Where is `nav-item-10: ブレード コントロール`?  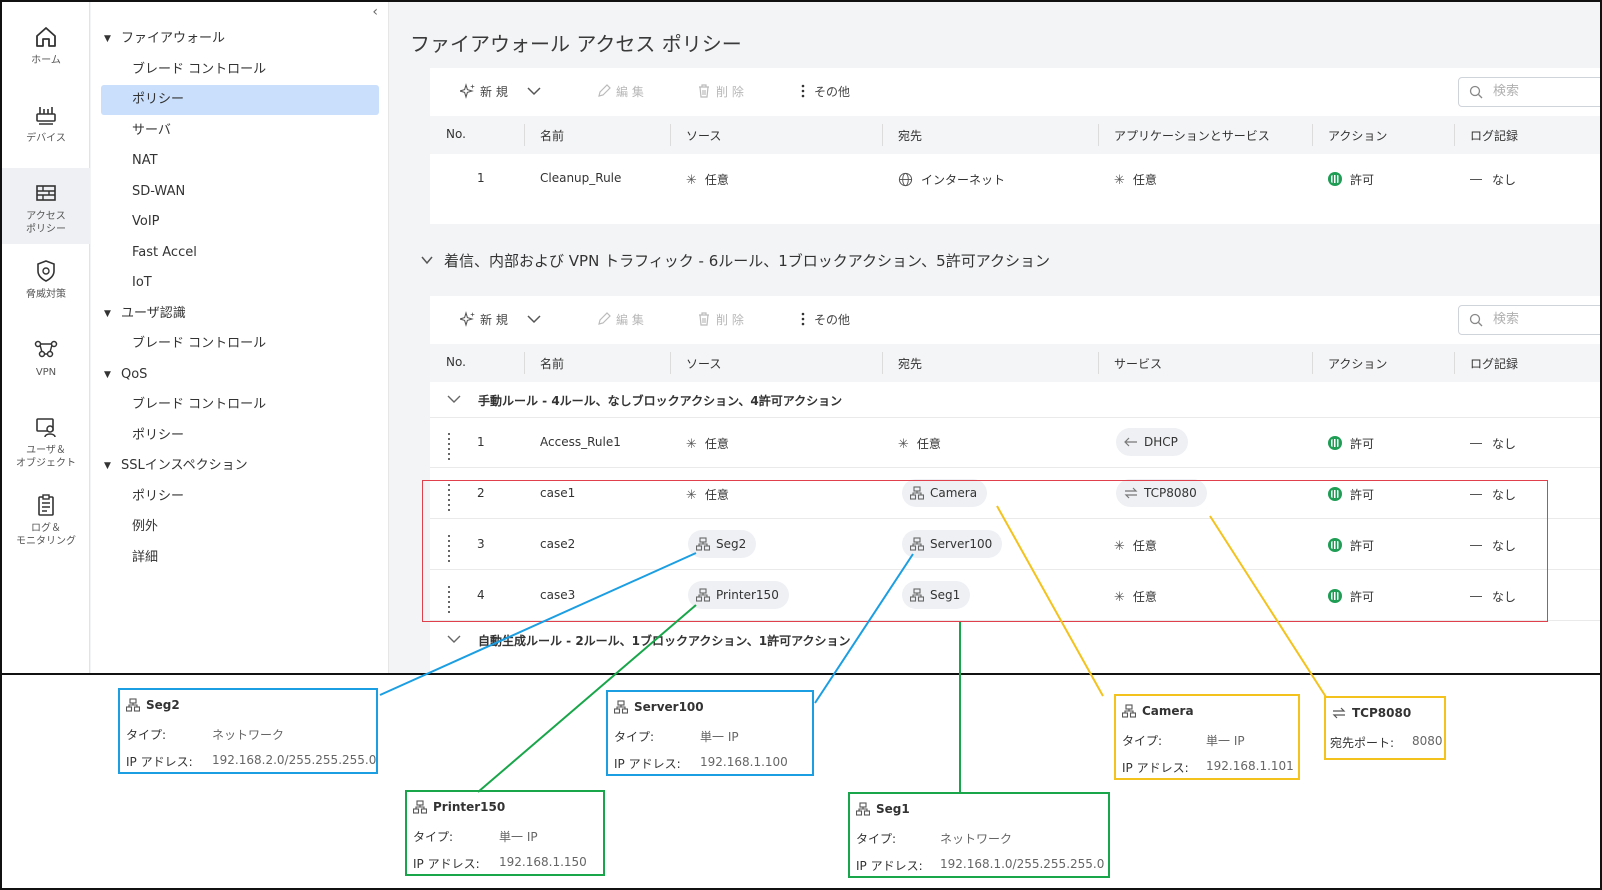 nav-item-10: ブレード コントロール is located at coordinates (240, 344).